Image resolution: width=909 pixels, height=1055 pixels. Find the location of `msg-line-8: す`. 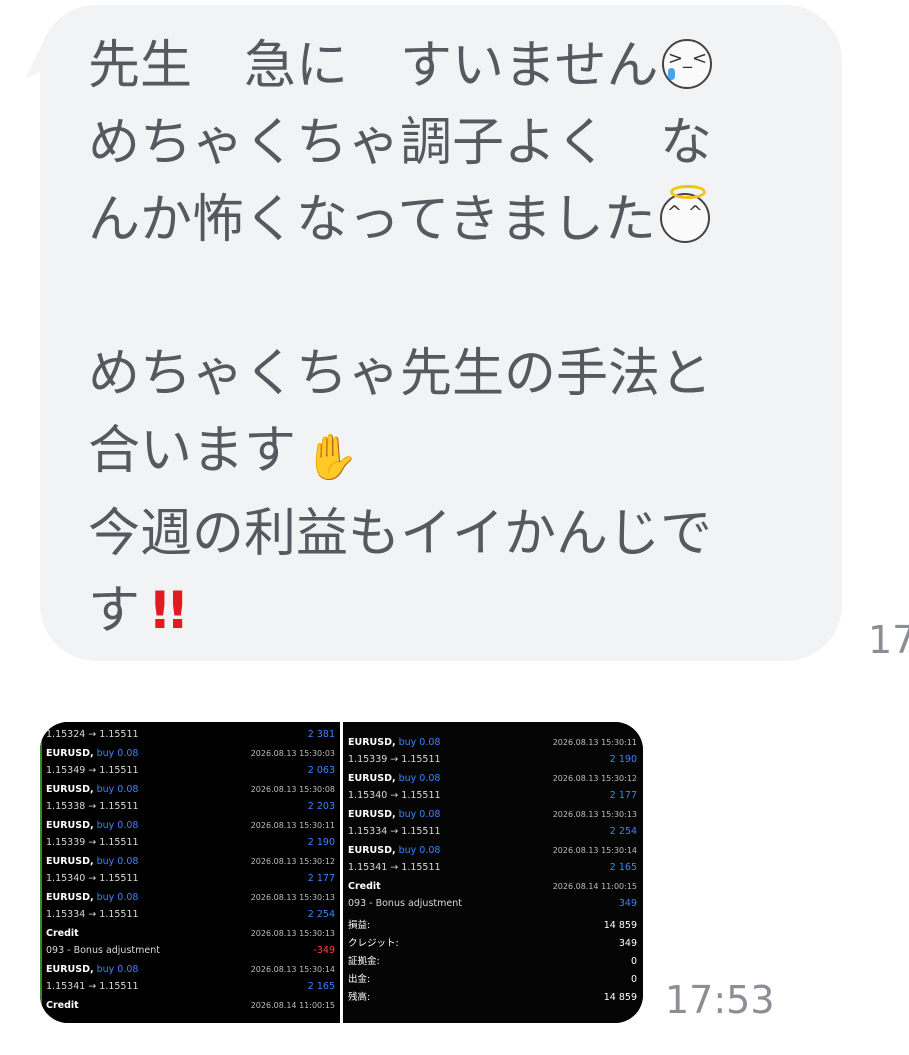

msg-line-8: す is located at coordinates (114, 611).